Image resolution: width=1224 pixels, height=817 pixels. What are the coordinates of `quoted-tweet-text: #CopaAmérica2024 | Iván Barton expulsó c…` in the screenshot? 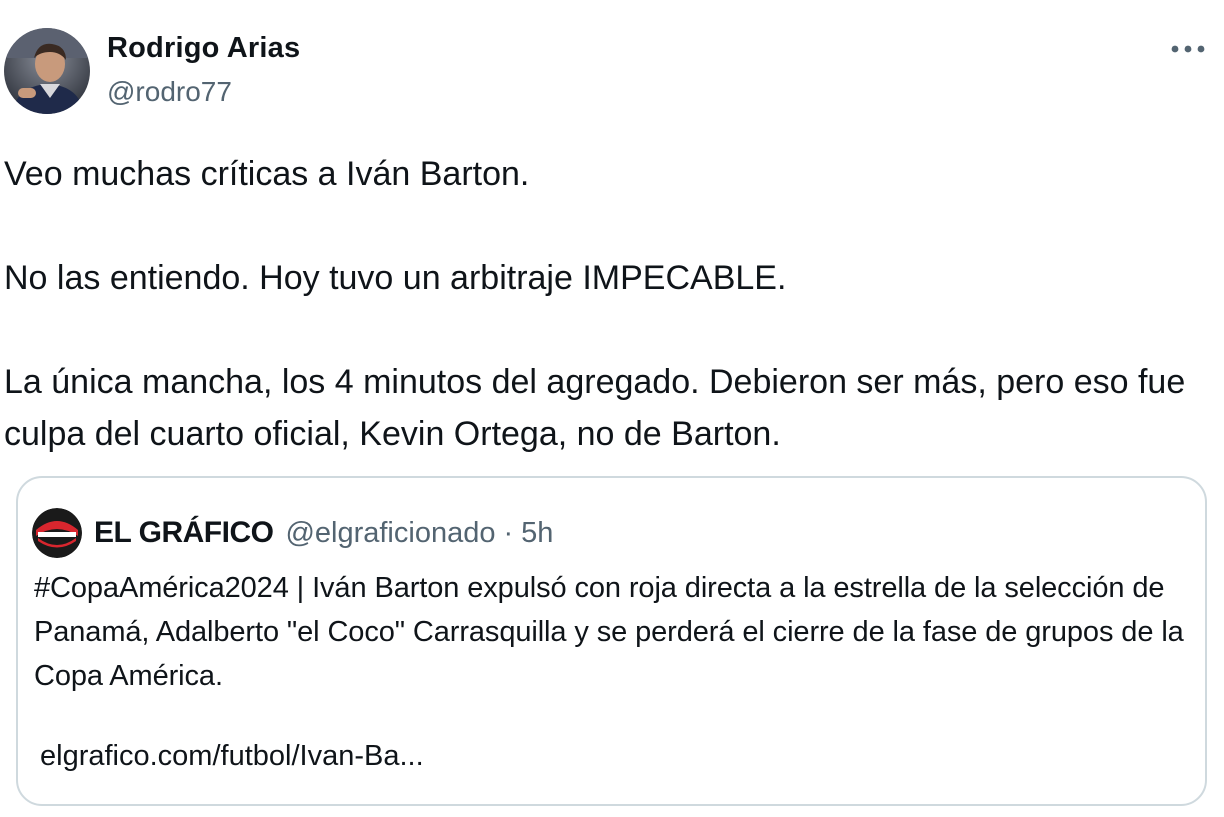 It's located at (609, 632).